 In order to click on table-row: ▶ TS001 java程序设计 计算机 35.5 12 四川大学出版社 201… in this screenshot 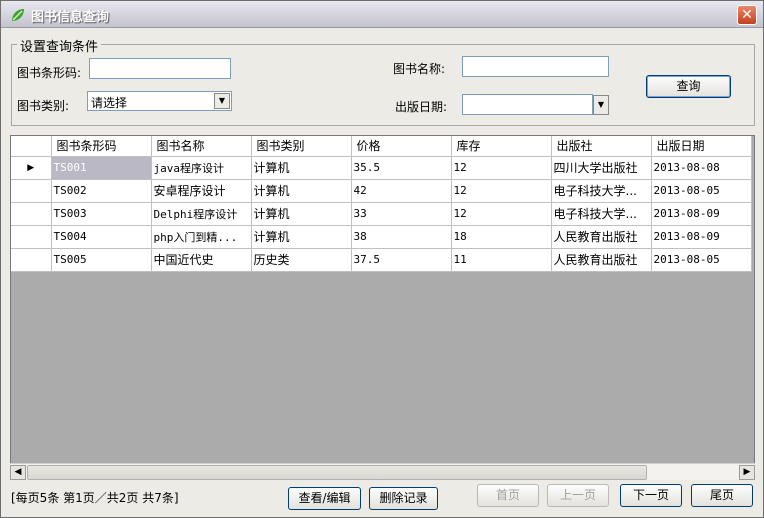, I will do `click(381, 168)`.